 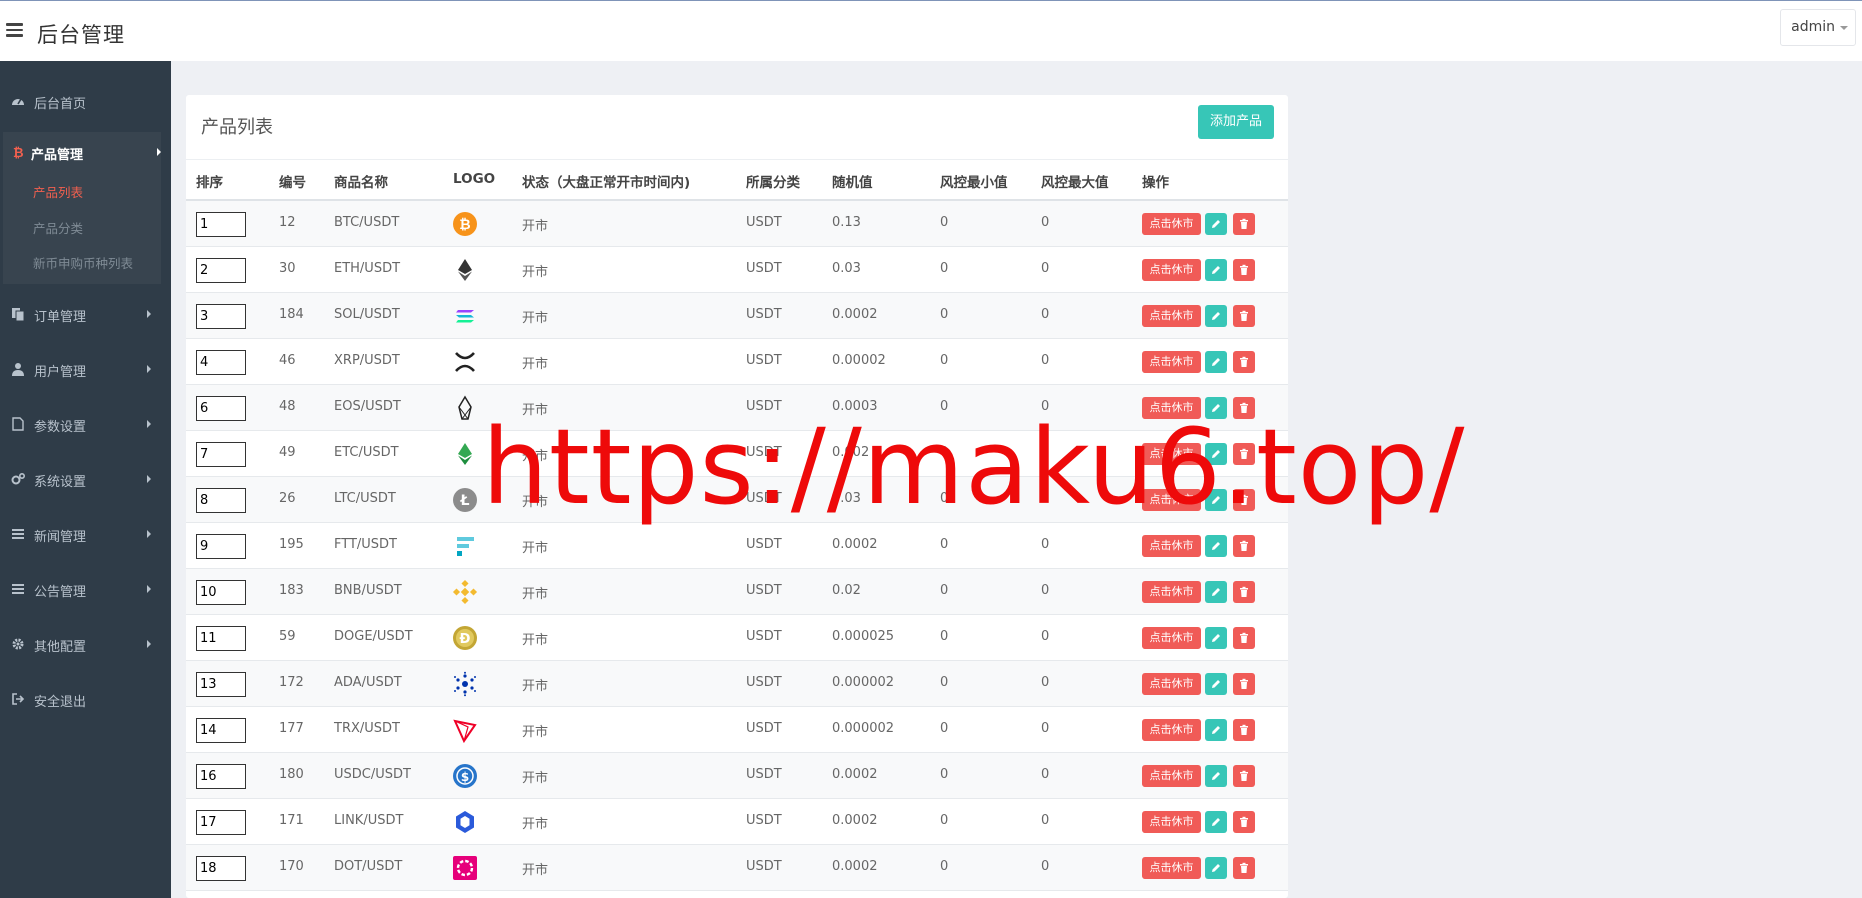 I want to click on random-value: 0.000002, so click(x=863, y=682).